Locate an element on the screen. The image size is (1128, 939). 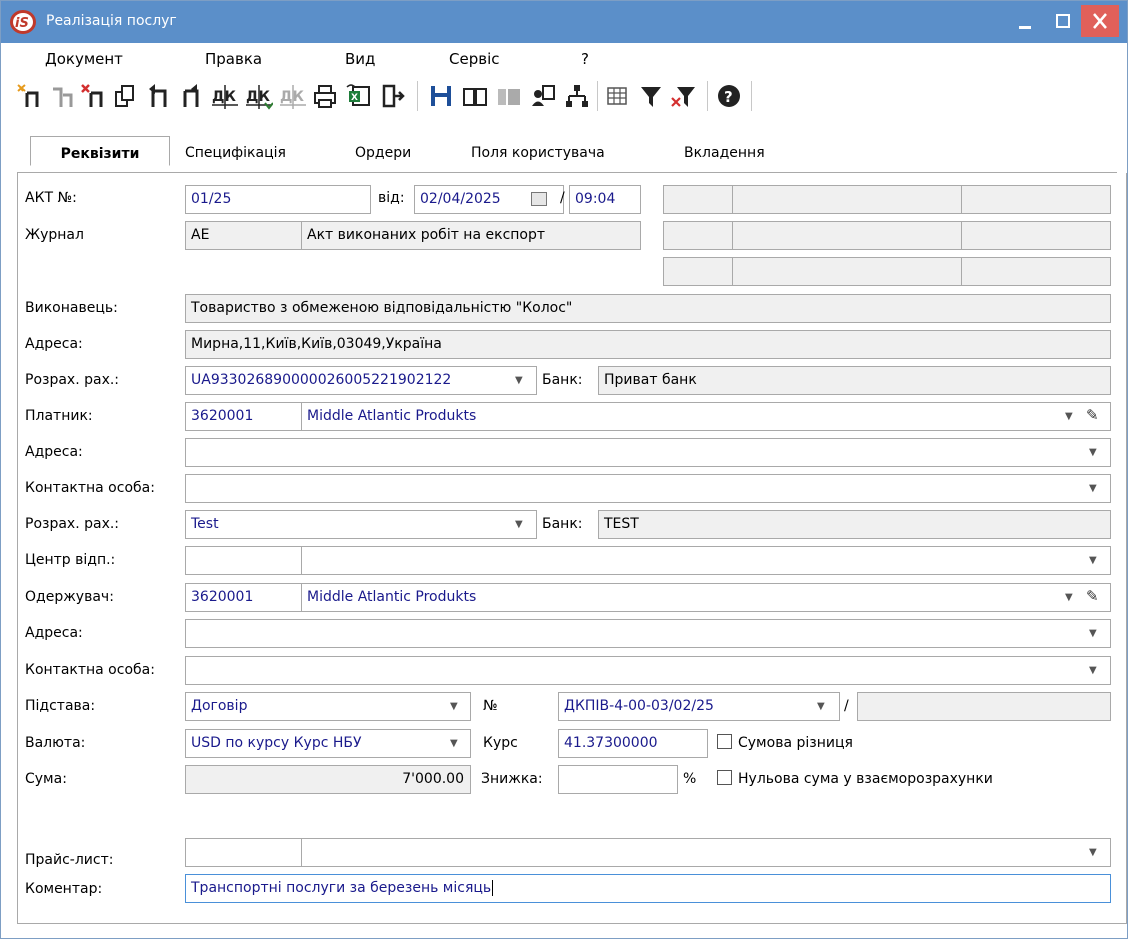
tab-attachments: Вкладення is located at coordinates (724, 159).